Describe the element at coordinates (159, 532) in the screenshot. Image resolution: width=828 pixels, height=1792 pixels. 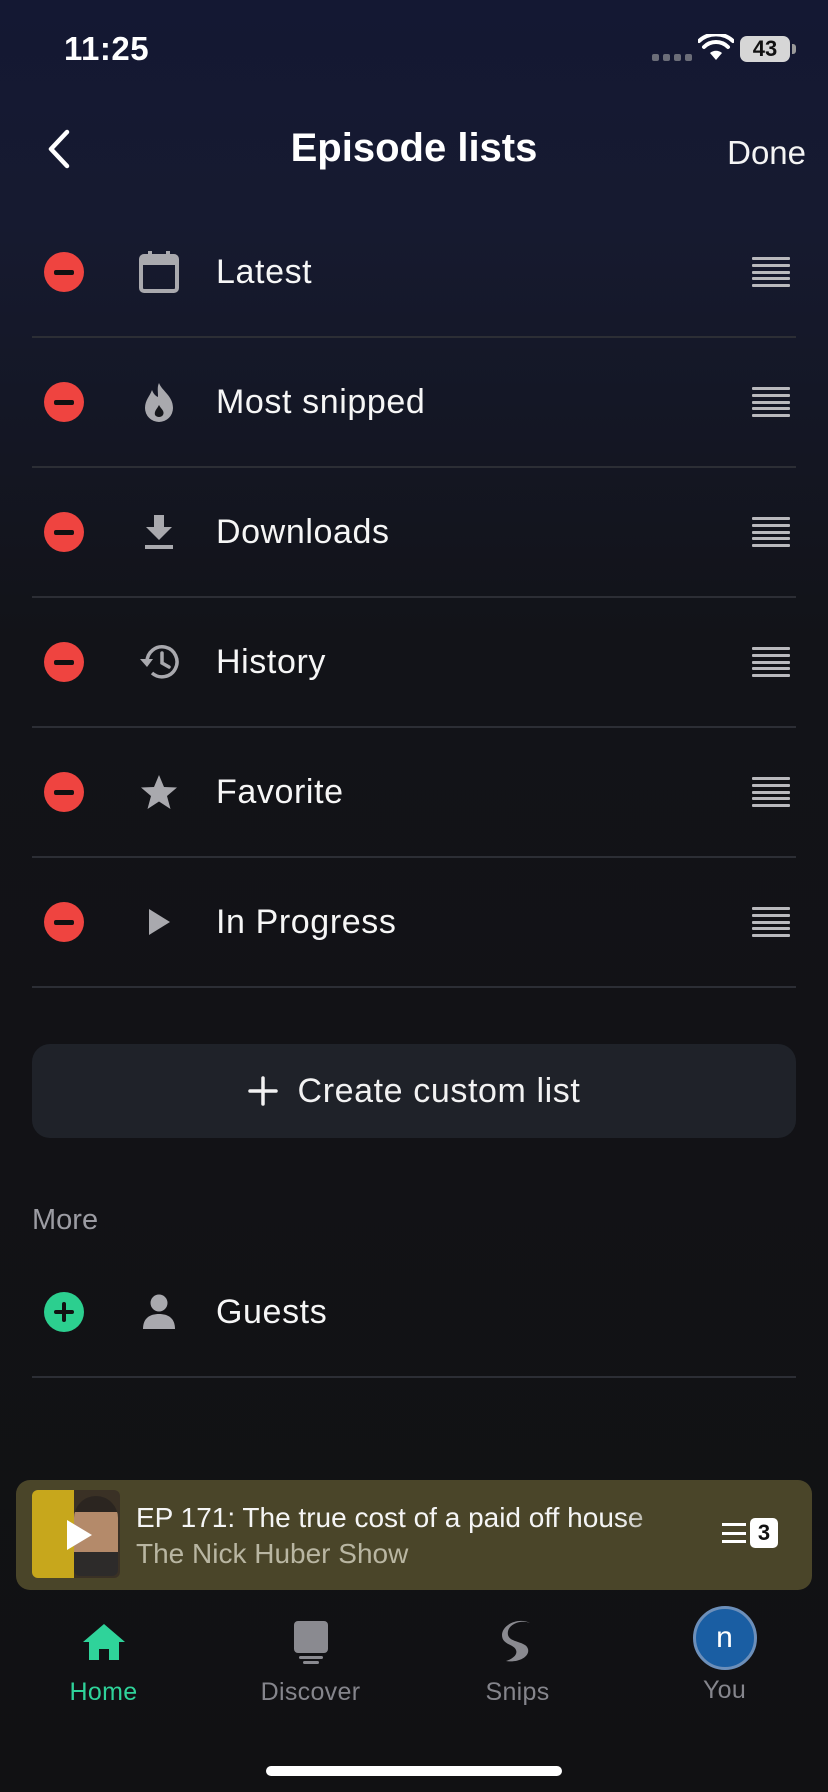
I see `download-icon` at that location.